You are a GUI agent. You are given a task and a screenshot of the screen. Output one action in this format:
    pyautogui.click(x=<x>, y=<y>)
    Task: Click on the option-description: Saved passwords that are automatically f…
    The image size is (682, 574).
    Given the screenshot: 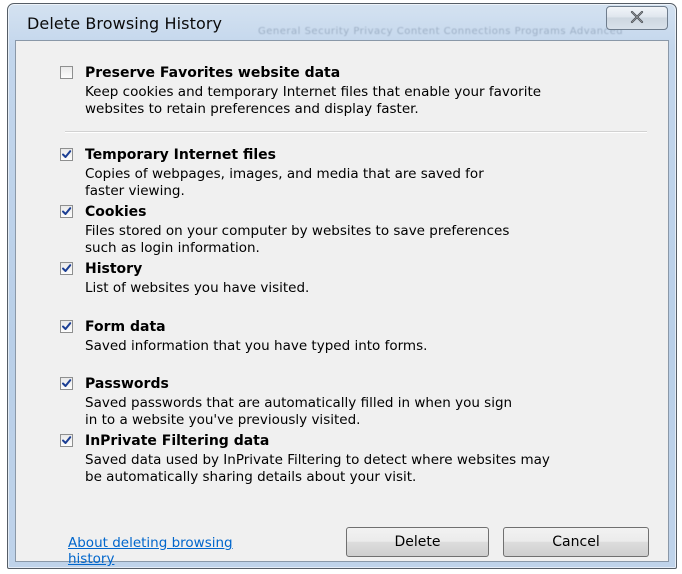 What is the action you would take?
    pyautogui.click(x=375, y=412)
    